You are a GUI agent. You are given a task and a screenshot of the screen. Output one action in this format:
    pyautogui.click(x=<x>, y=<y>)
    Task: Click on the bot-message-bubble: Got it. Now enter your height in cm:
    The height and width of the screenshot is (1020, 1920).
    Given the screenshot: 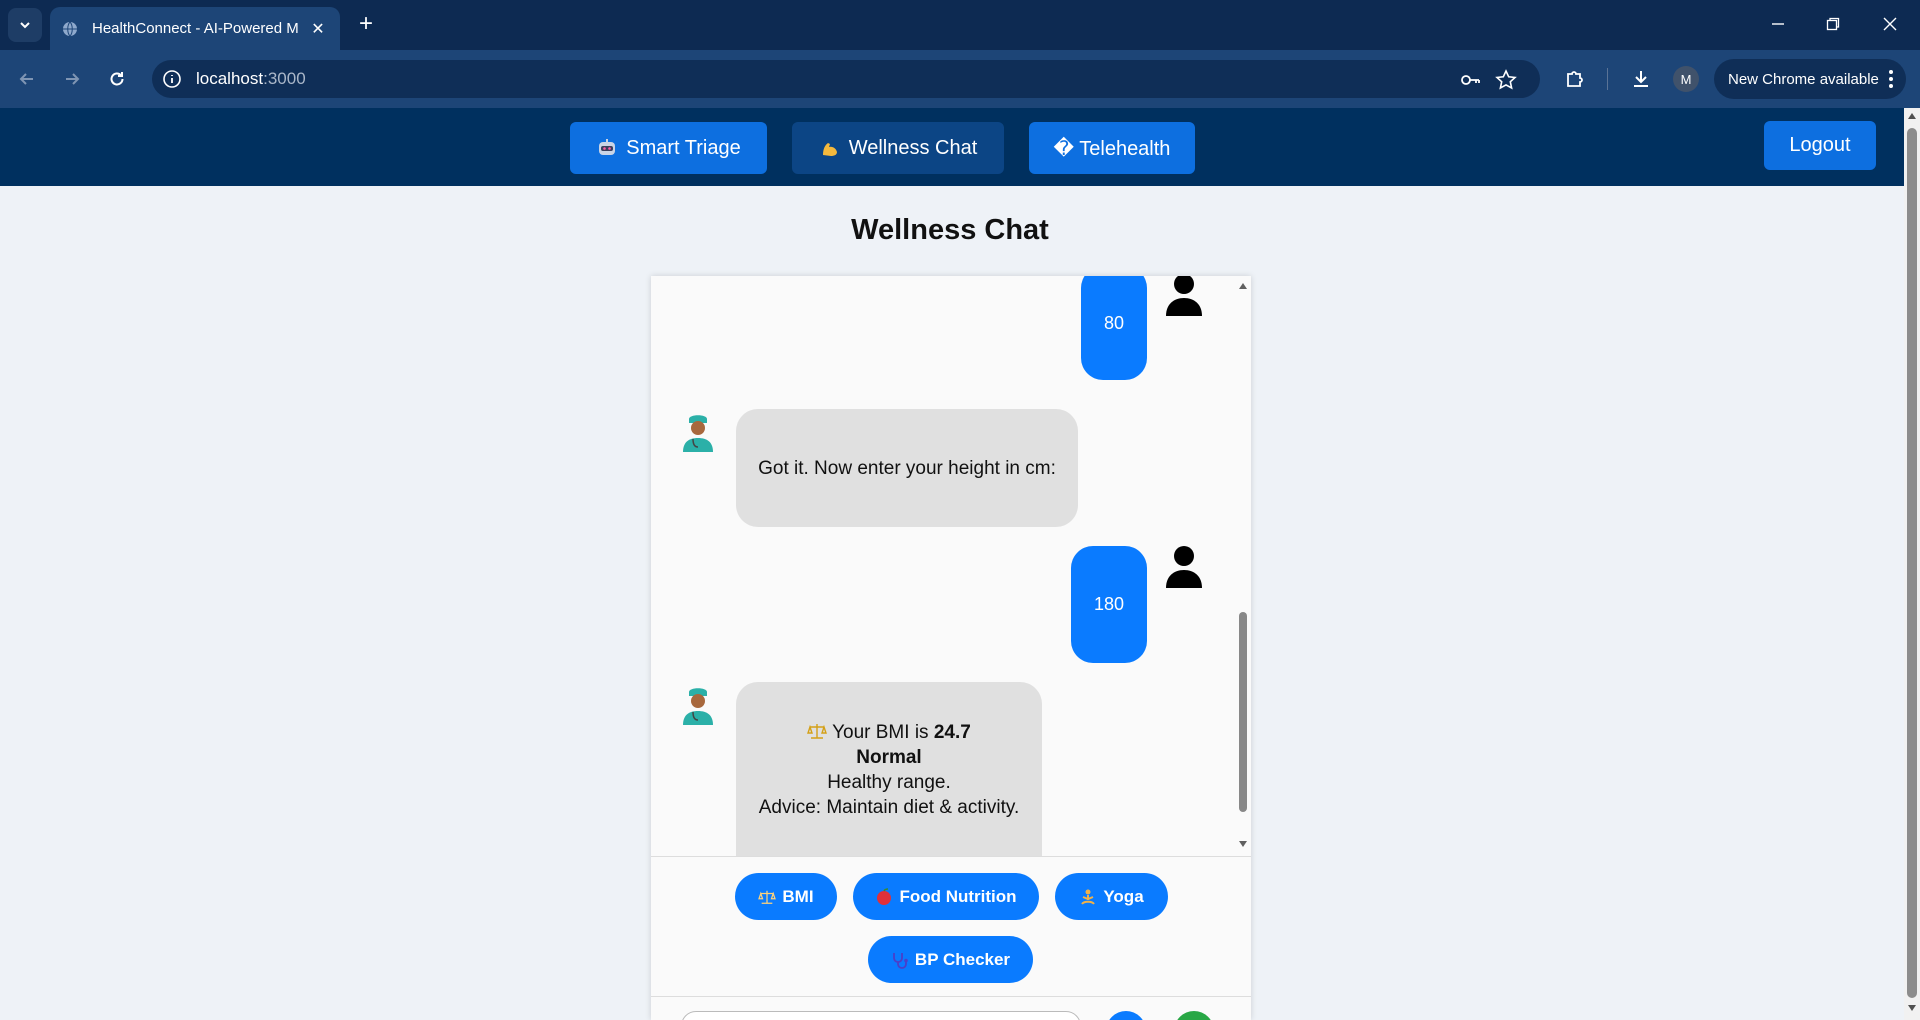 What is the action you would take?
    pyautogui.click(x=907, y=468)
    